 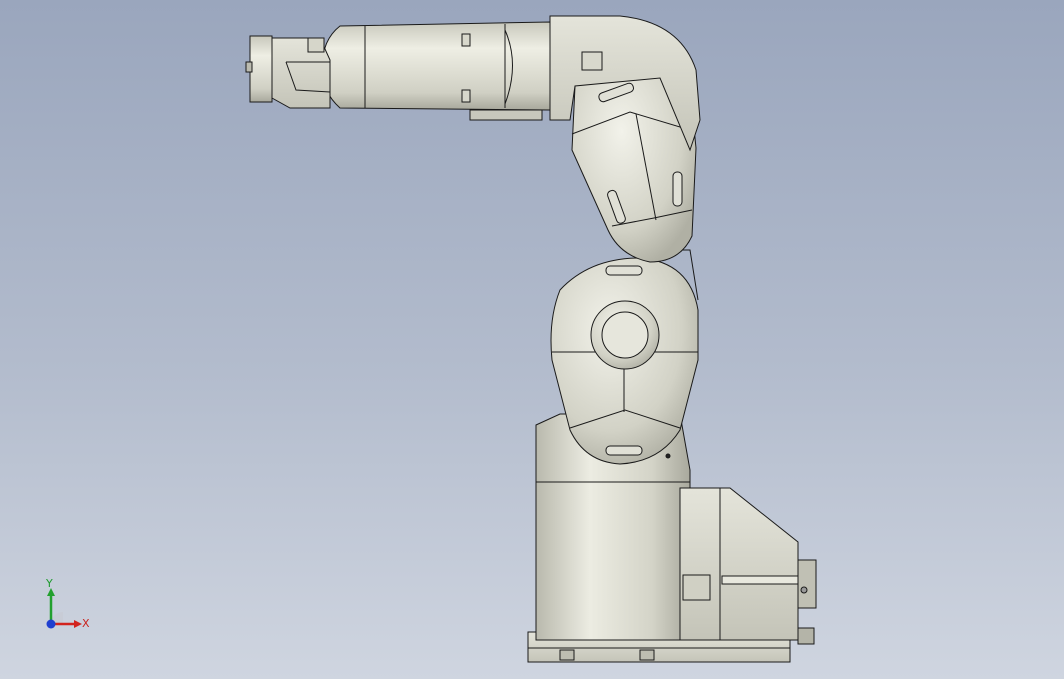 What do you see at coordinates (73, 608) in the screenshot?
I see `coordinate-triad: Y X` at bounding box center [73, 608].